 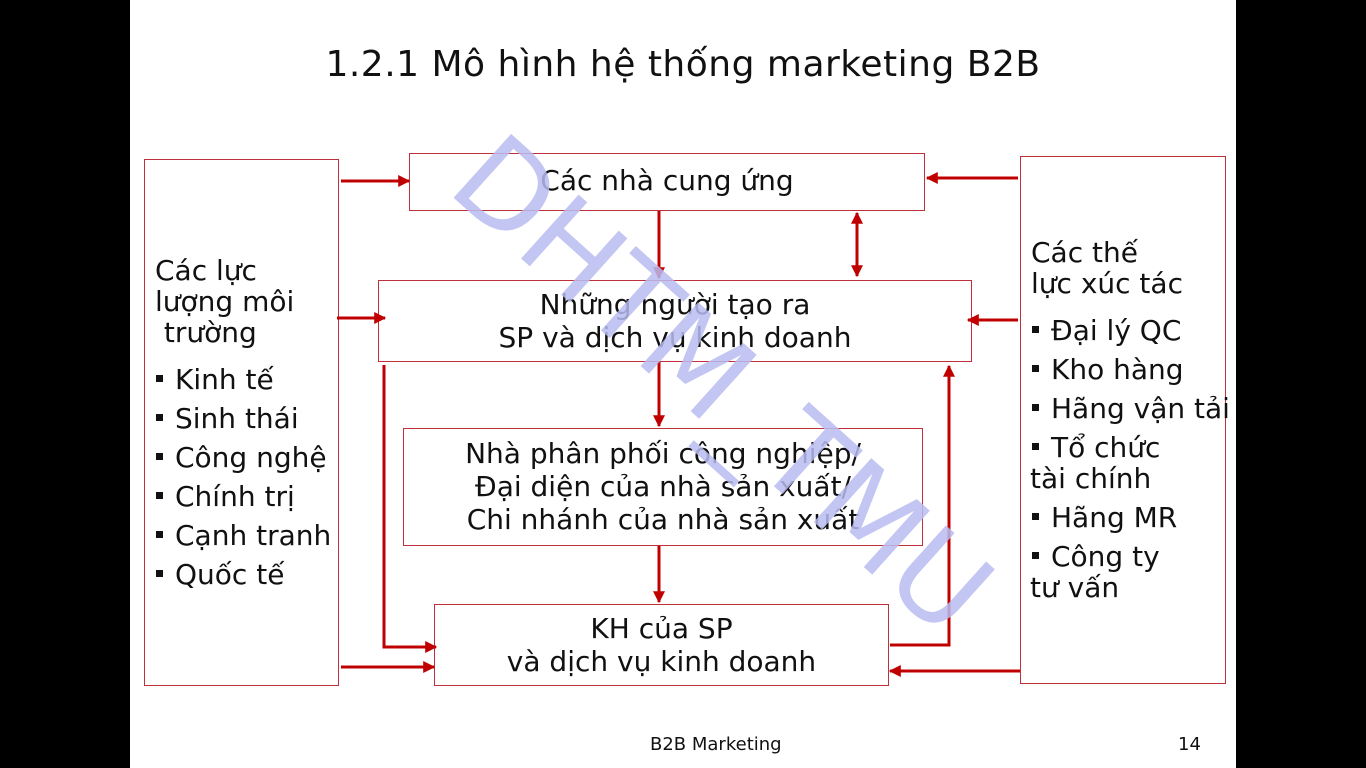 I want to click on page-number: 14, so click(x=1189, y=744).